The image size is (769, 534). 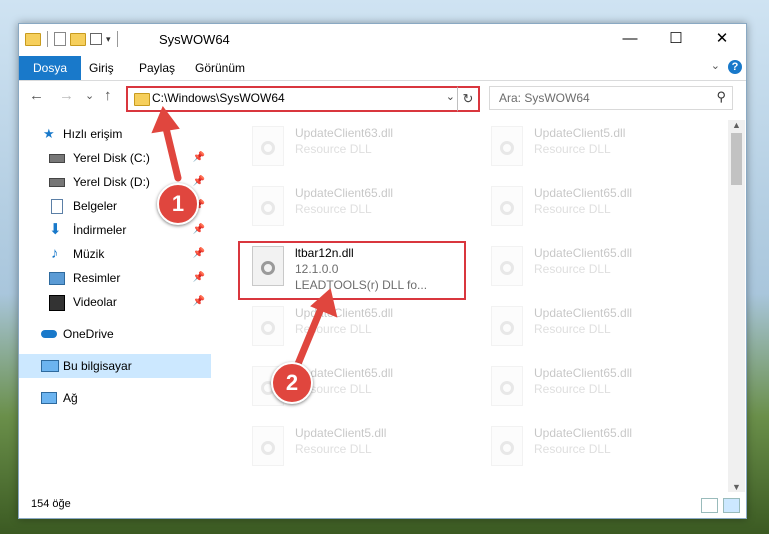 What do you see at coordinates (115, 134) in the screenshot?
I see `sidebar-item-quick-access: ★ Hızlı erişim` at bounding box center [115, 134].